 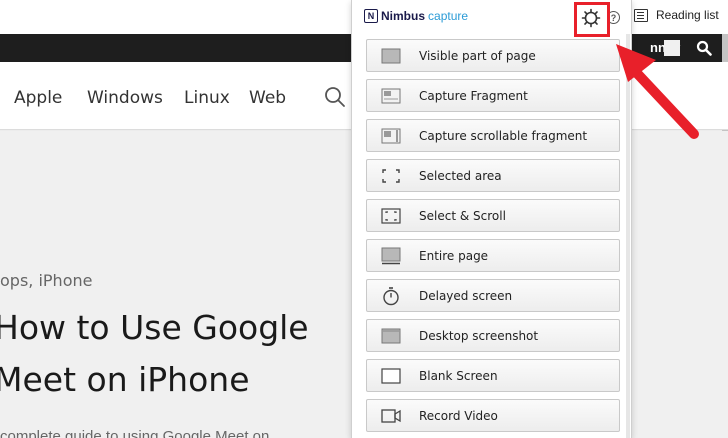 I want to click on menu-item-label: Select & Scroll, so click(x=462, y=215).